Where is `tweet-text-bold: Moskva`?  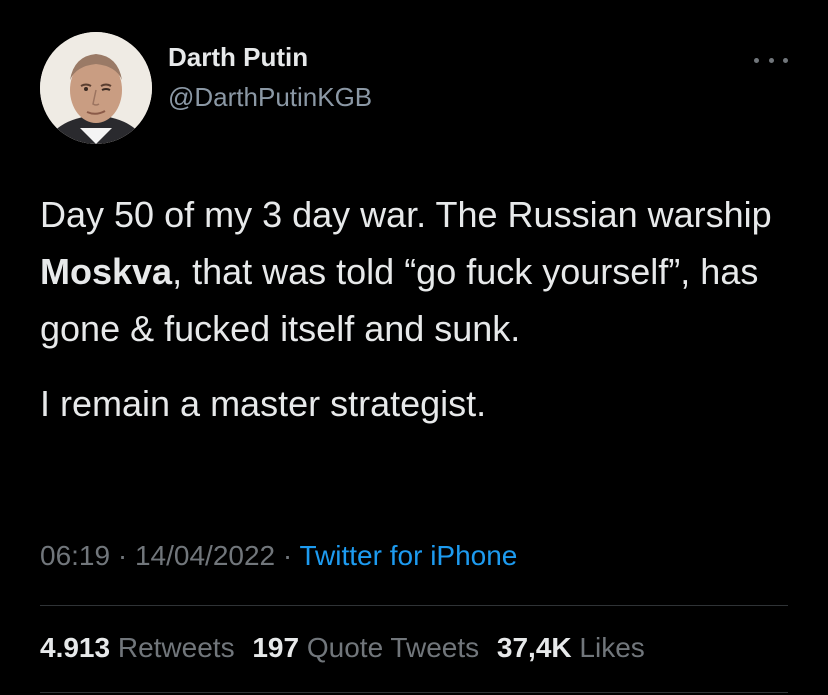
tweet-text-bold: Moskva is located at coordinates (106, 271).